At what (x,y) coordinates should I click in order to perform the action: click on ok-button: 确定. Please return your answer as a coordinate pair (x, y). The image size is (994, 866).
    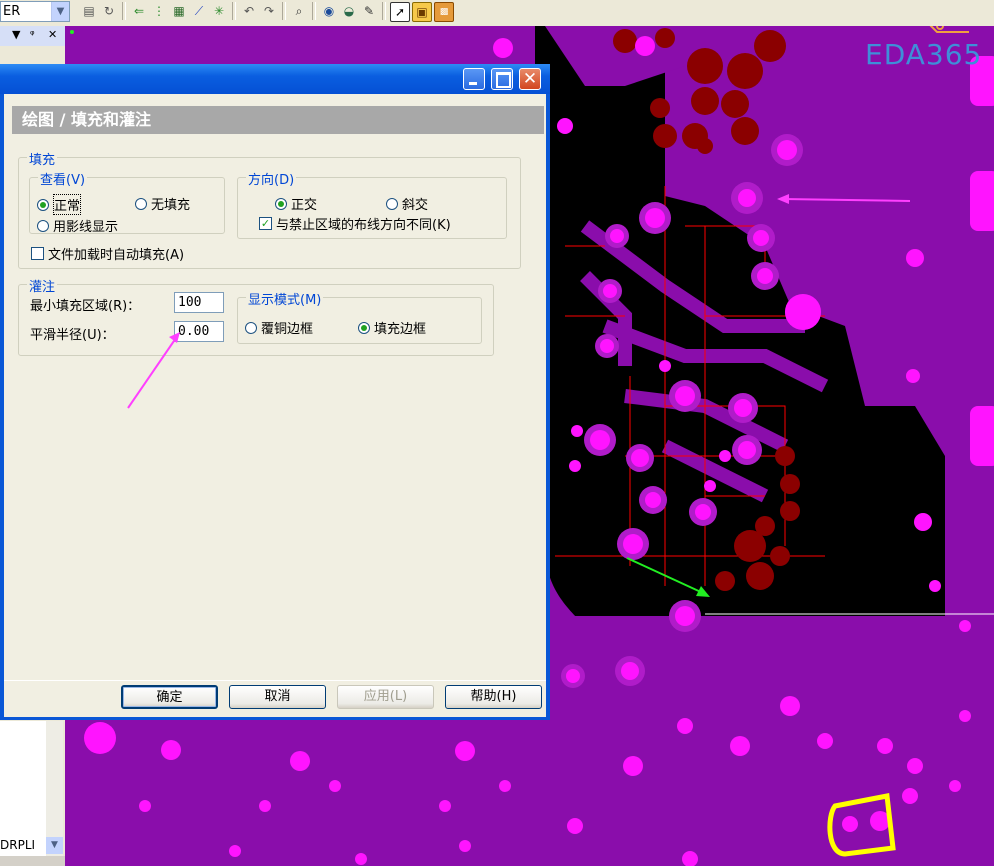
    Looking at the image, I should click on (169, 697).